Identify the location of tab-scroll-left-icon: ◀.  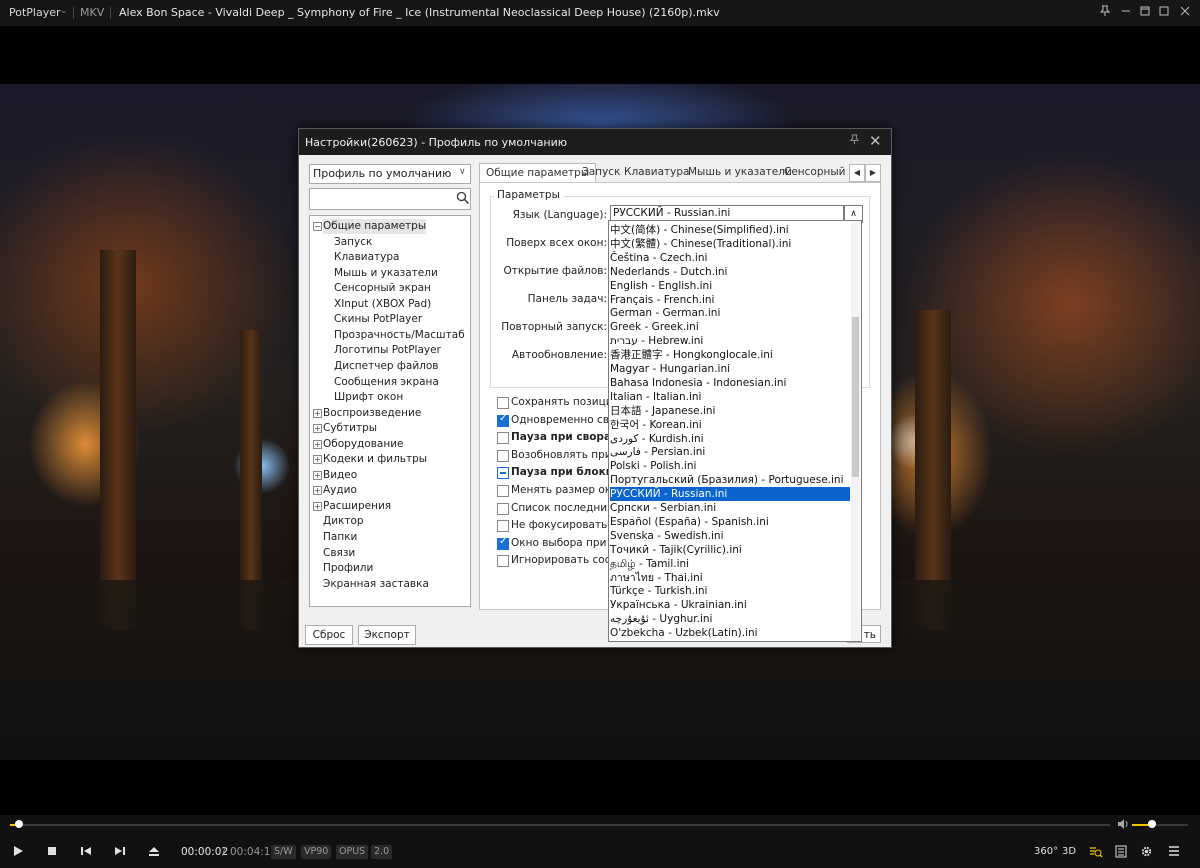
(857, 173).